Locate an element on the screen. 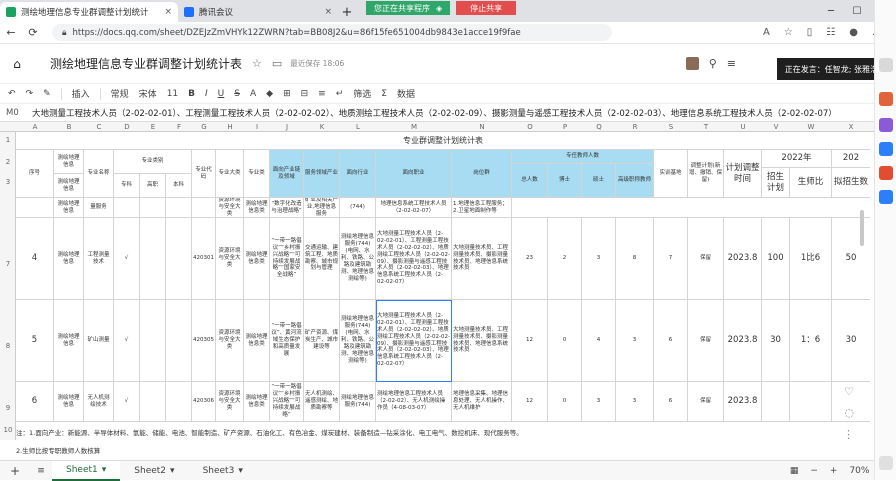 The height and width of the screenshot is (481, 896). table-cell: 无人机测绘技术 is located at coordinates (99, 402).